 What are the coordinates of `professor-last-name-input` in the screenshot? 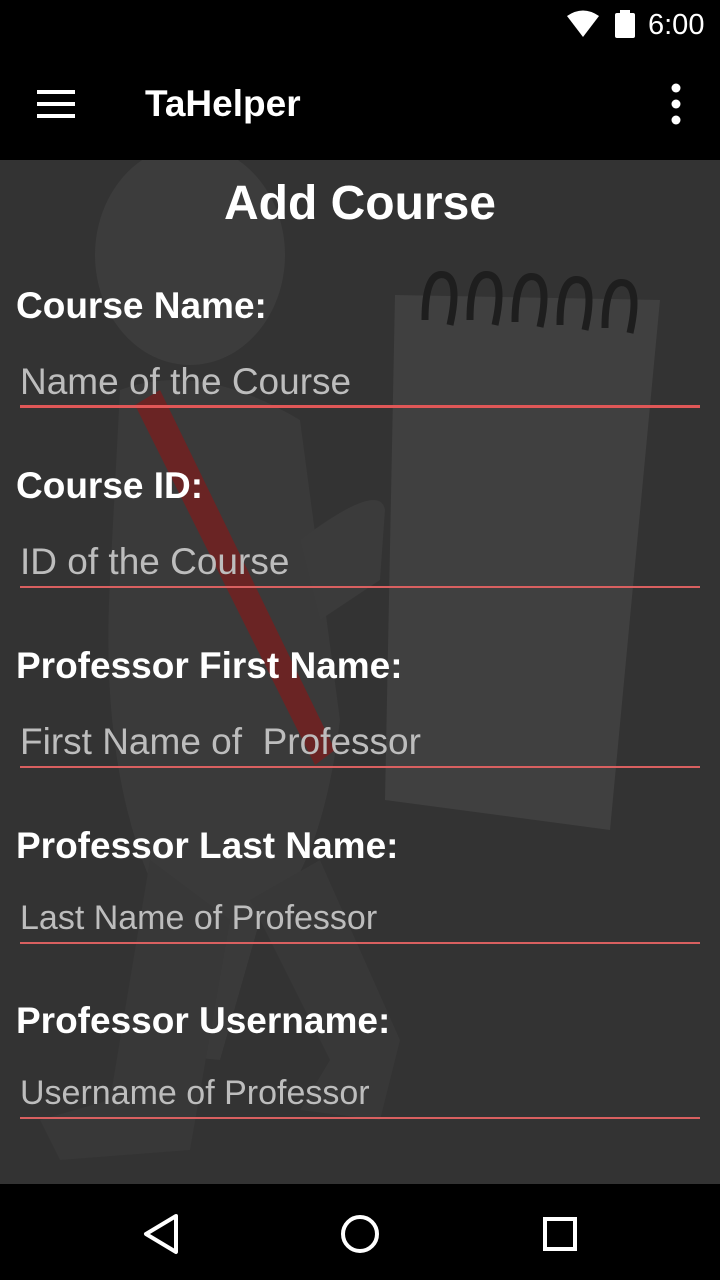 It's located at (360, 919).